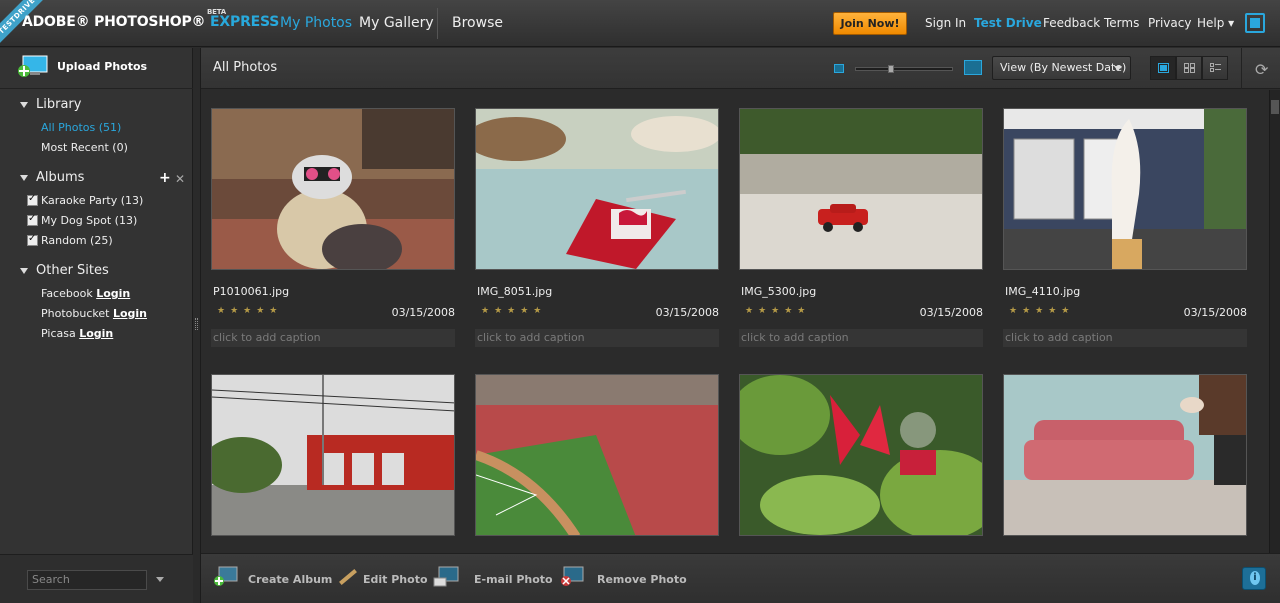 Image resolution: width=1280 pixels, height=603 pixels. What do you see at coordinates (102, 66) in the screenshot?
I see `upload-photos-label: Upload Photos` at bounding box center [102, 66].